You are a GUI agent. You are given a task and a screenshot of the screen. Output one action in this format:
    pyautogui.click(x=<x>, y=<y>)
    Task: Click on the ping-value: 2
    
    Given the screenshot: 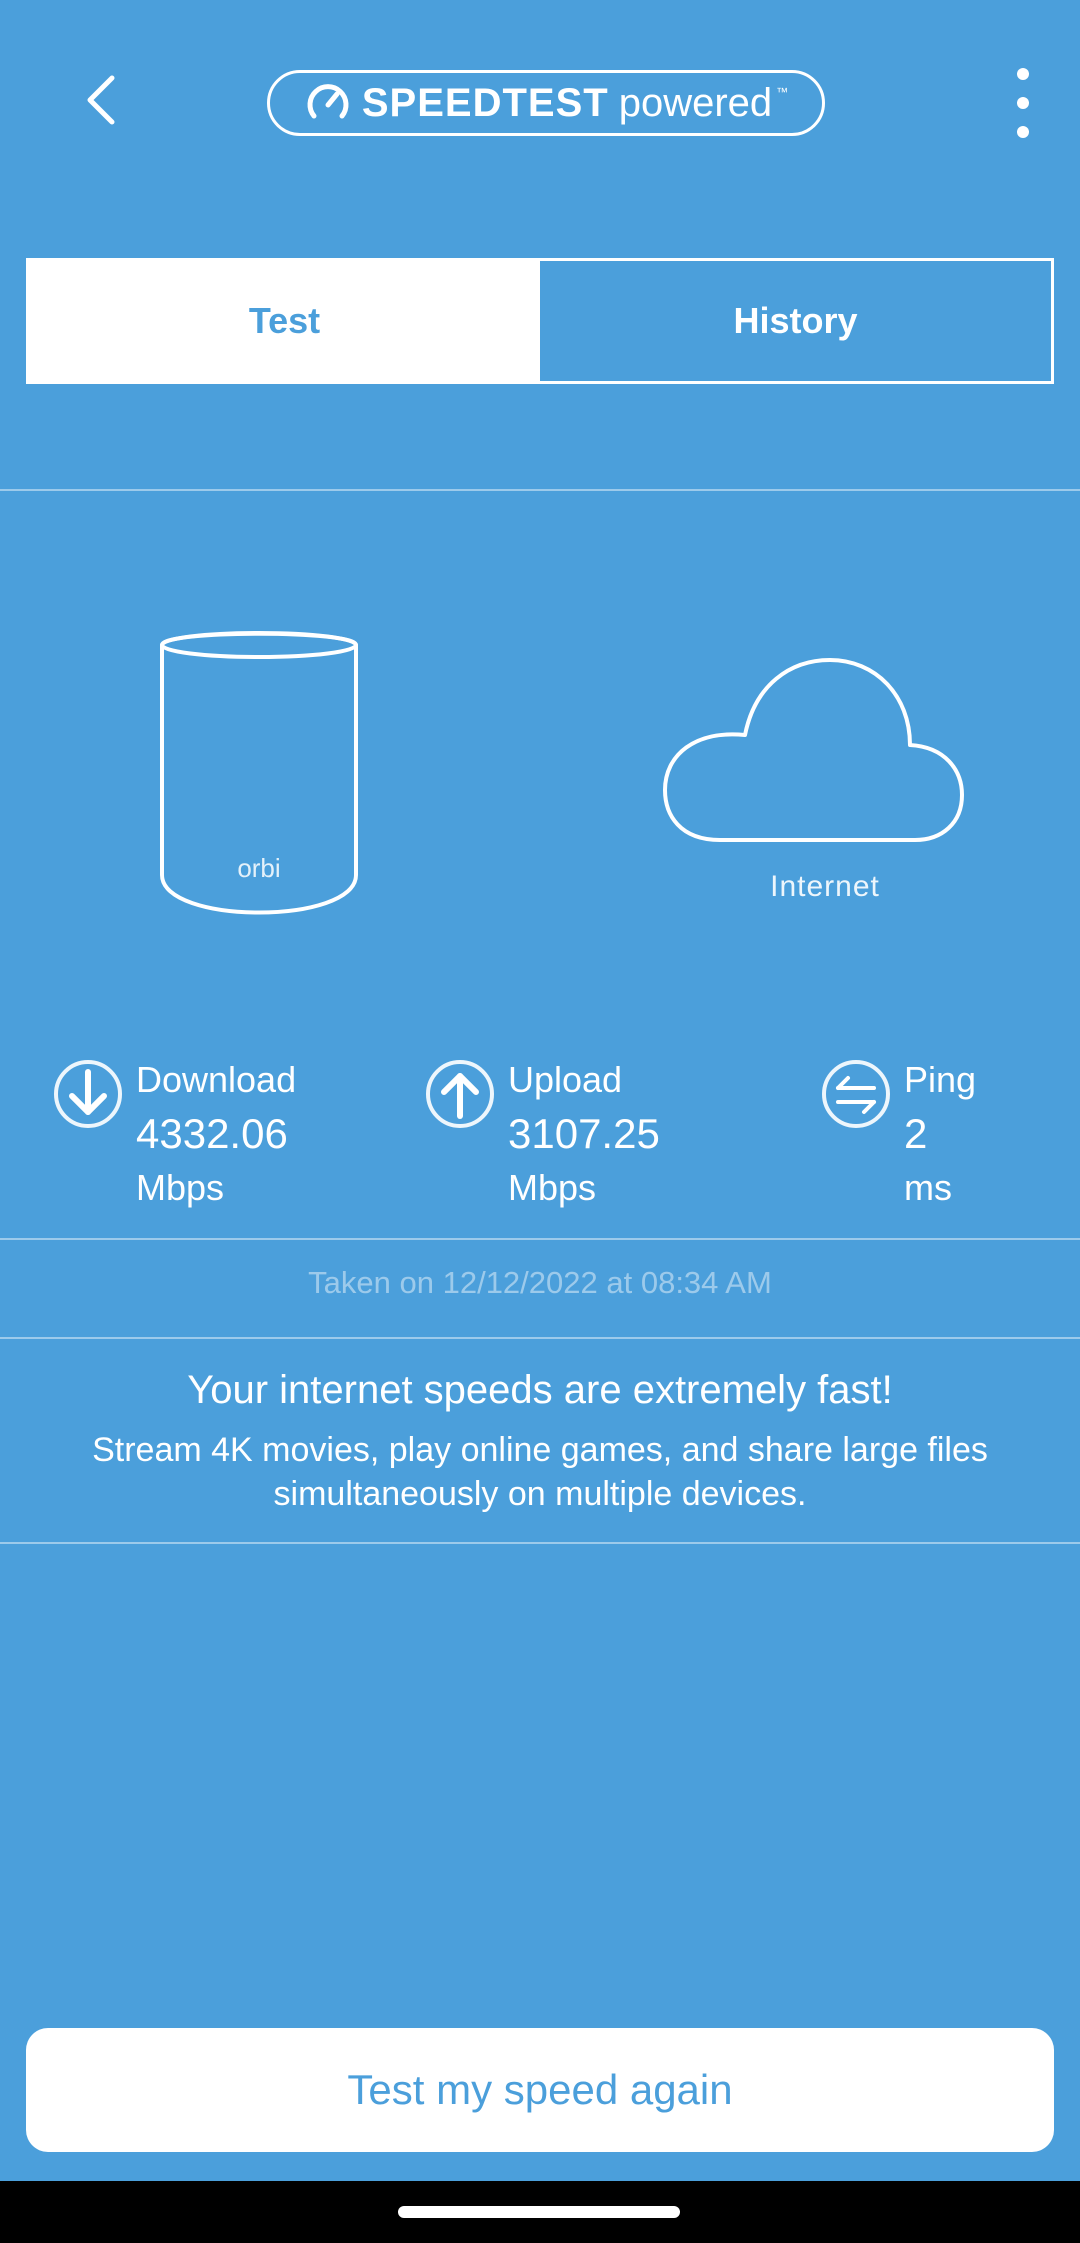 What is the action you would take?
    pyautogui.click(x=916, y=1133)
    